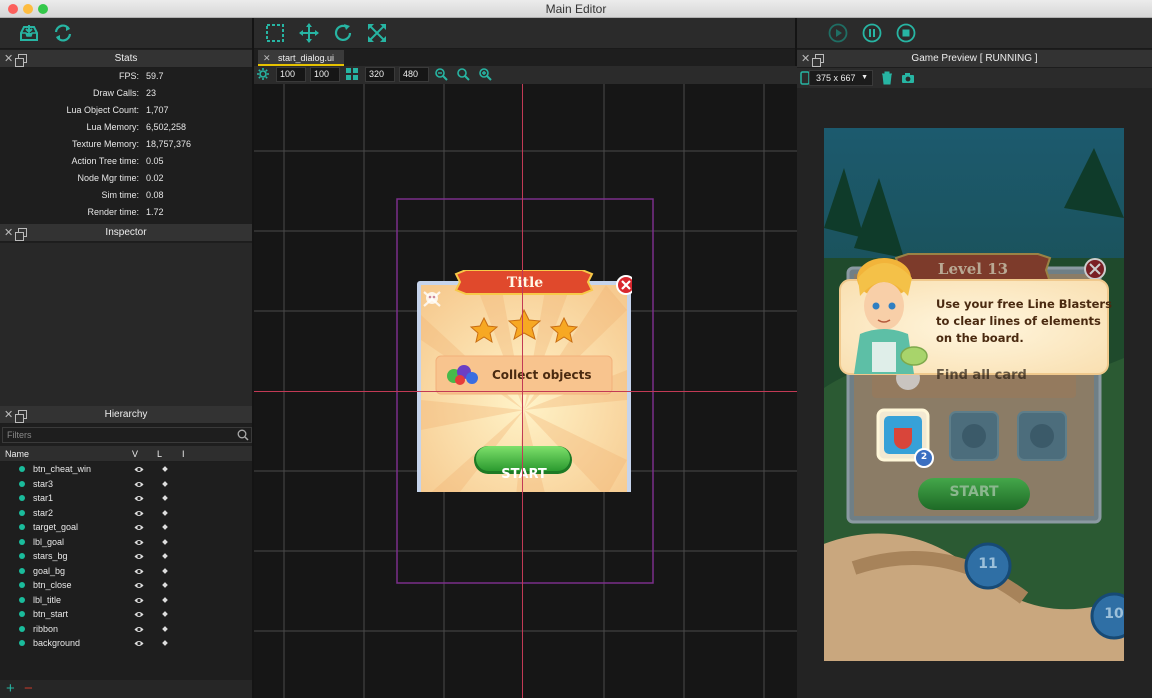 The height and width of the screenshot is (698, 1152). I want to click on preview-start-button: START, so click(974, 492).